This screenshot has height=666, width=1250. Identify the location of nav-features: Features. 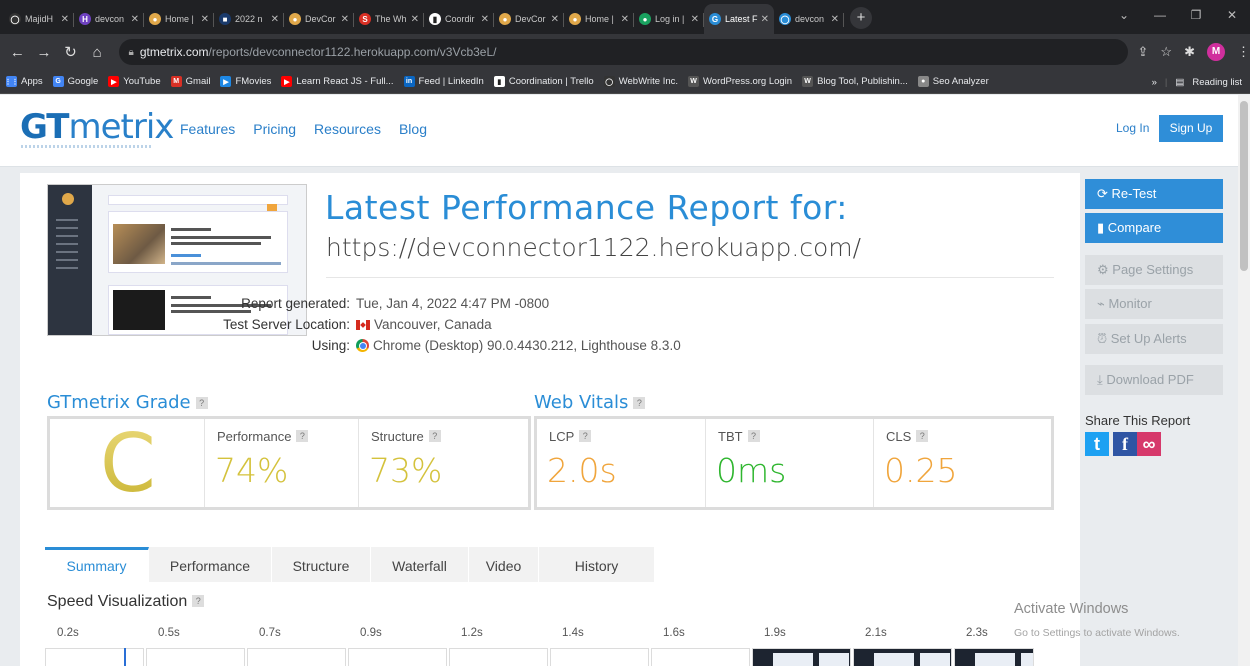
(207, 129).